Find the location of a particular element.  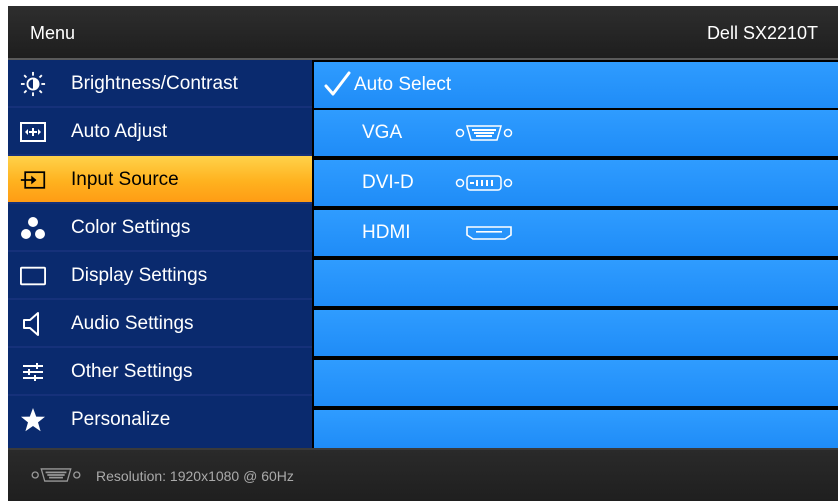

osd-header: Menu Dell SX2210T is located at coordinates (423, 33).